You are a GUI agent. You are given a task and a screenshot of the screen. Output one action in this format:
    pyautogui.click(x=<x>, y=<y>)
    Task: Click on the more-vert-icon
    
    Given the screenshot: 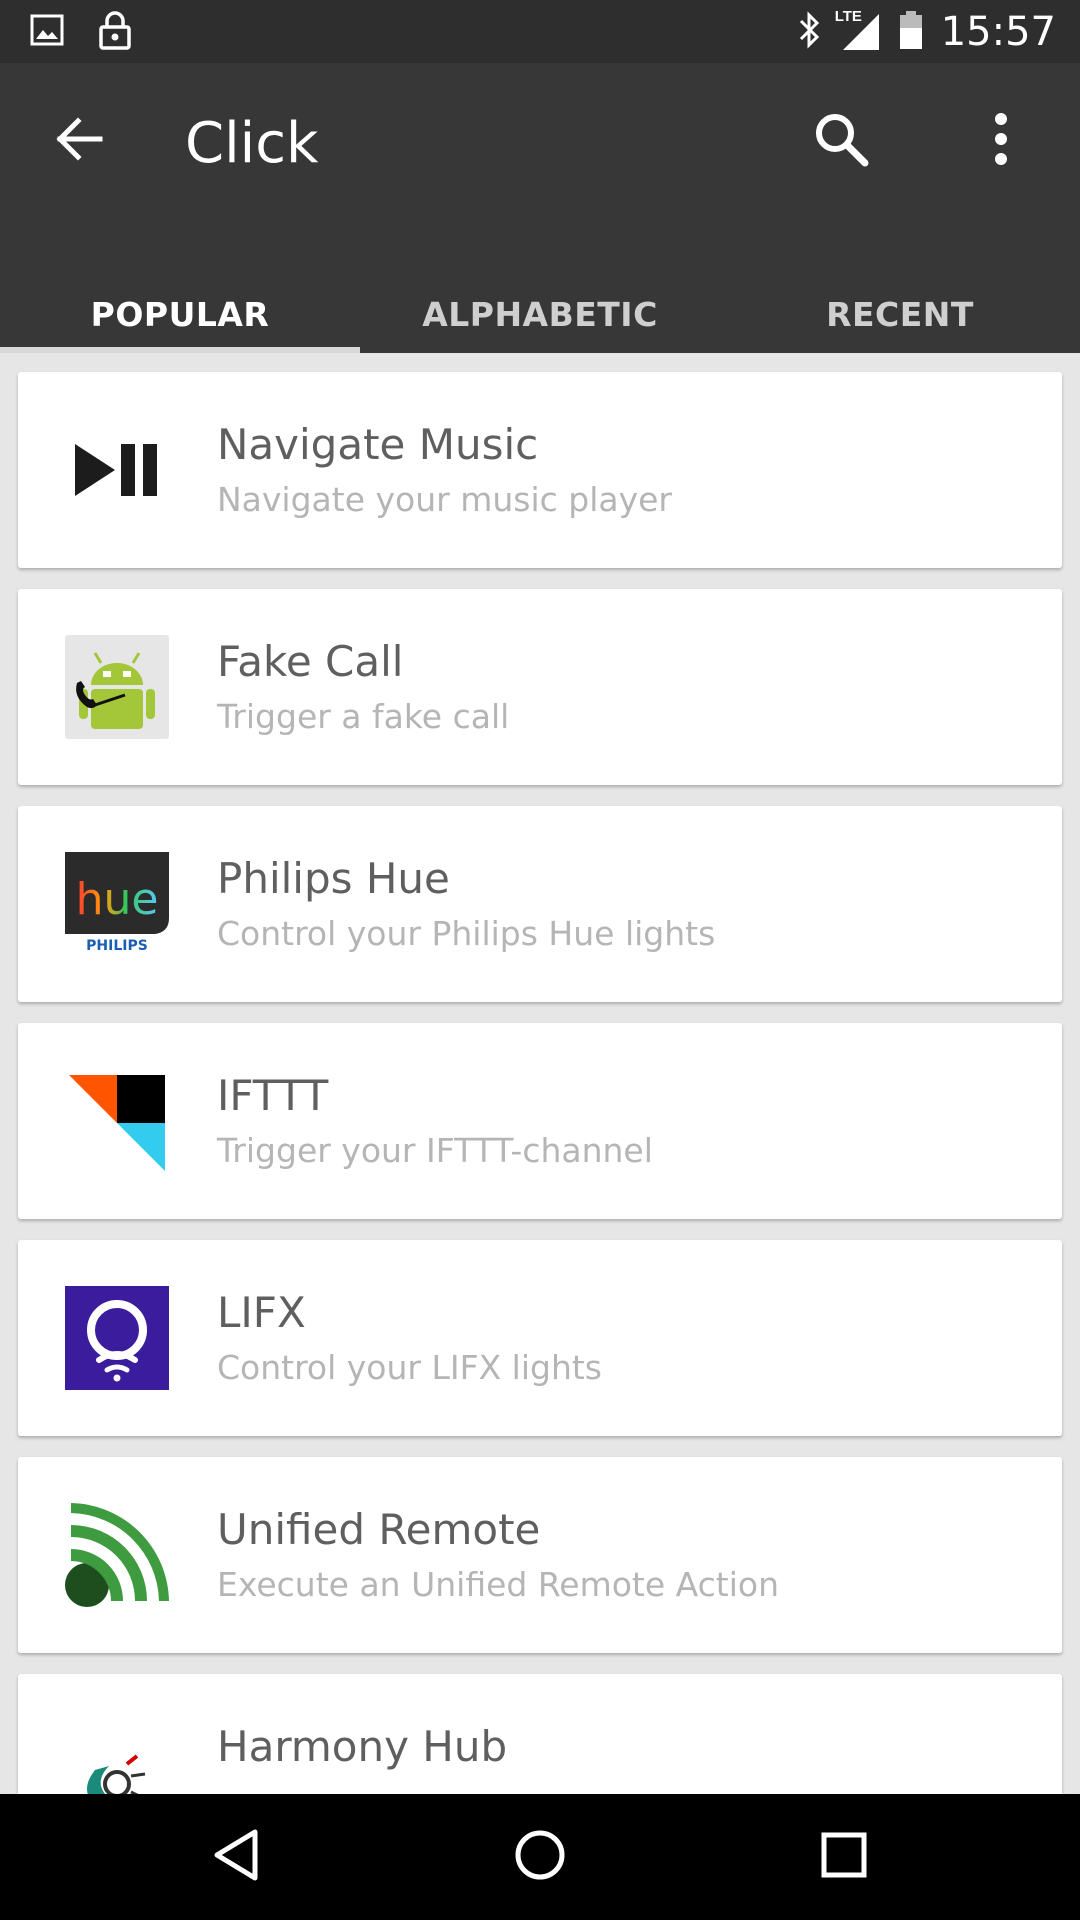 What is the action you would take?
    pyautogui.click(x=1001, y=141)
    